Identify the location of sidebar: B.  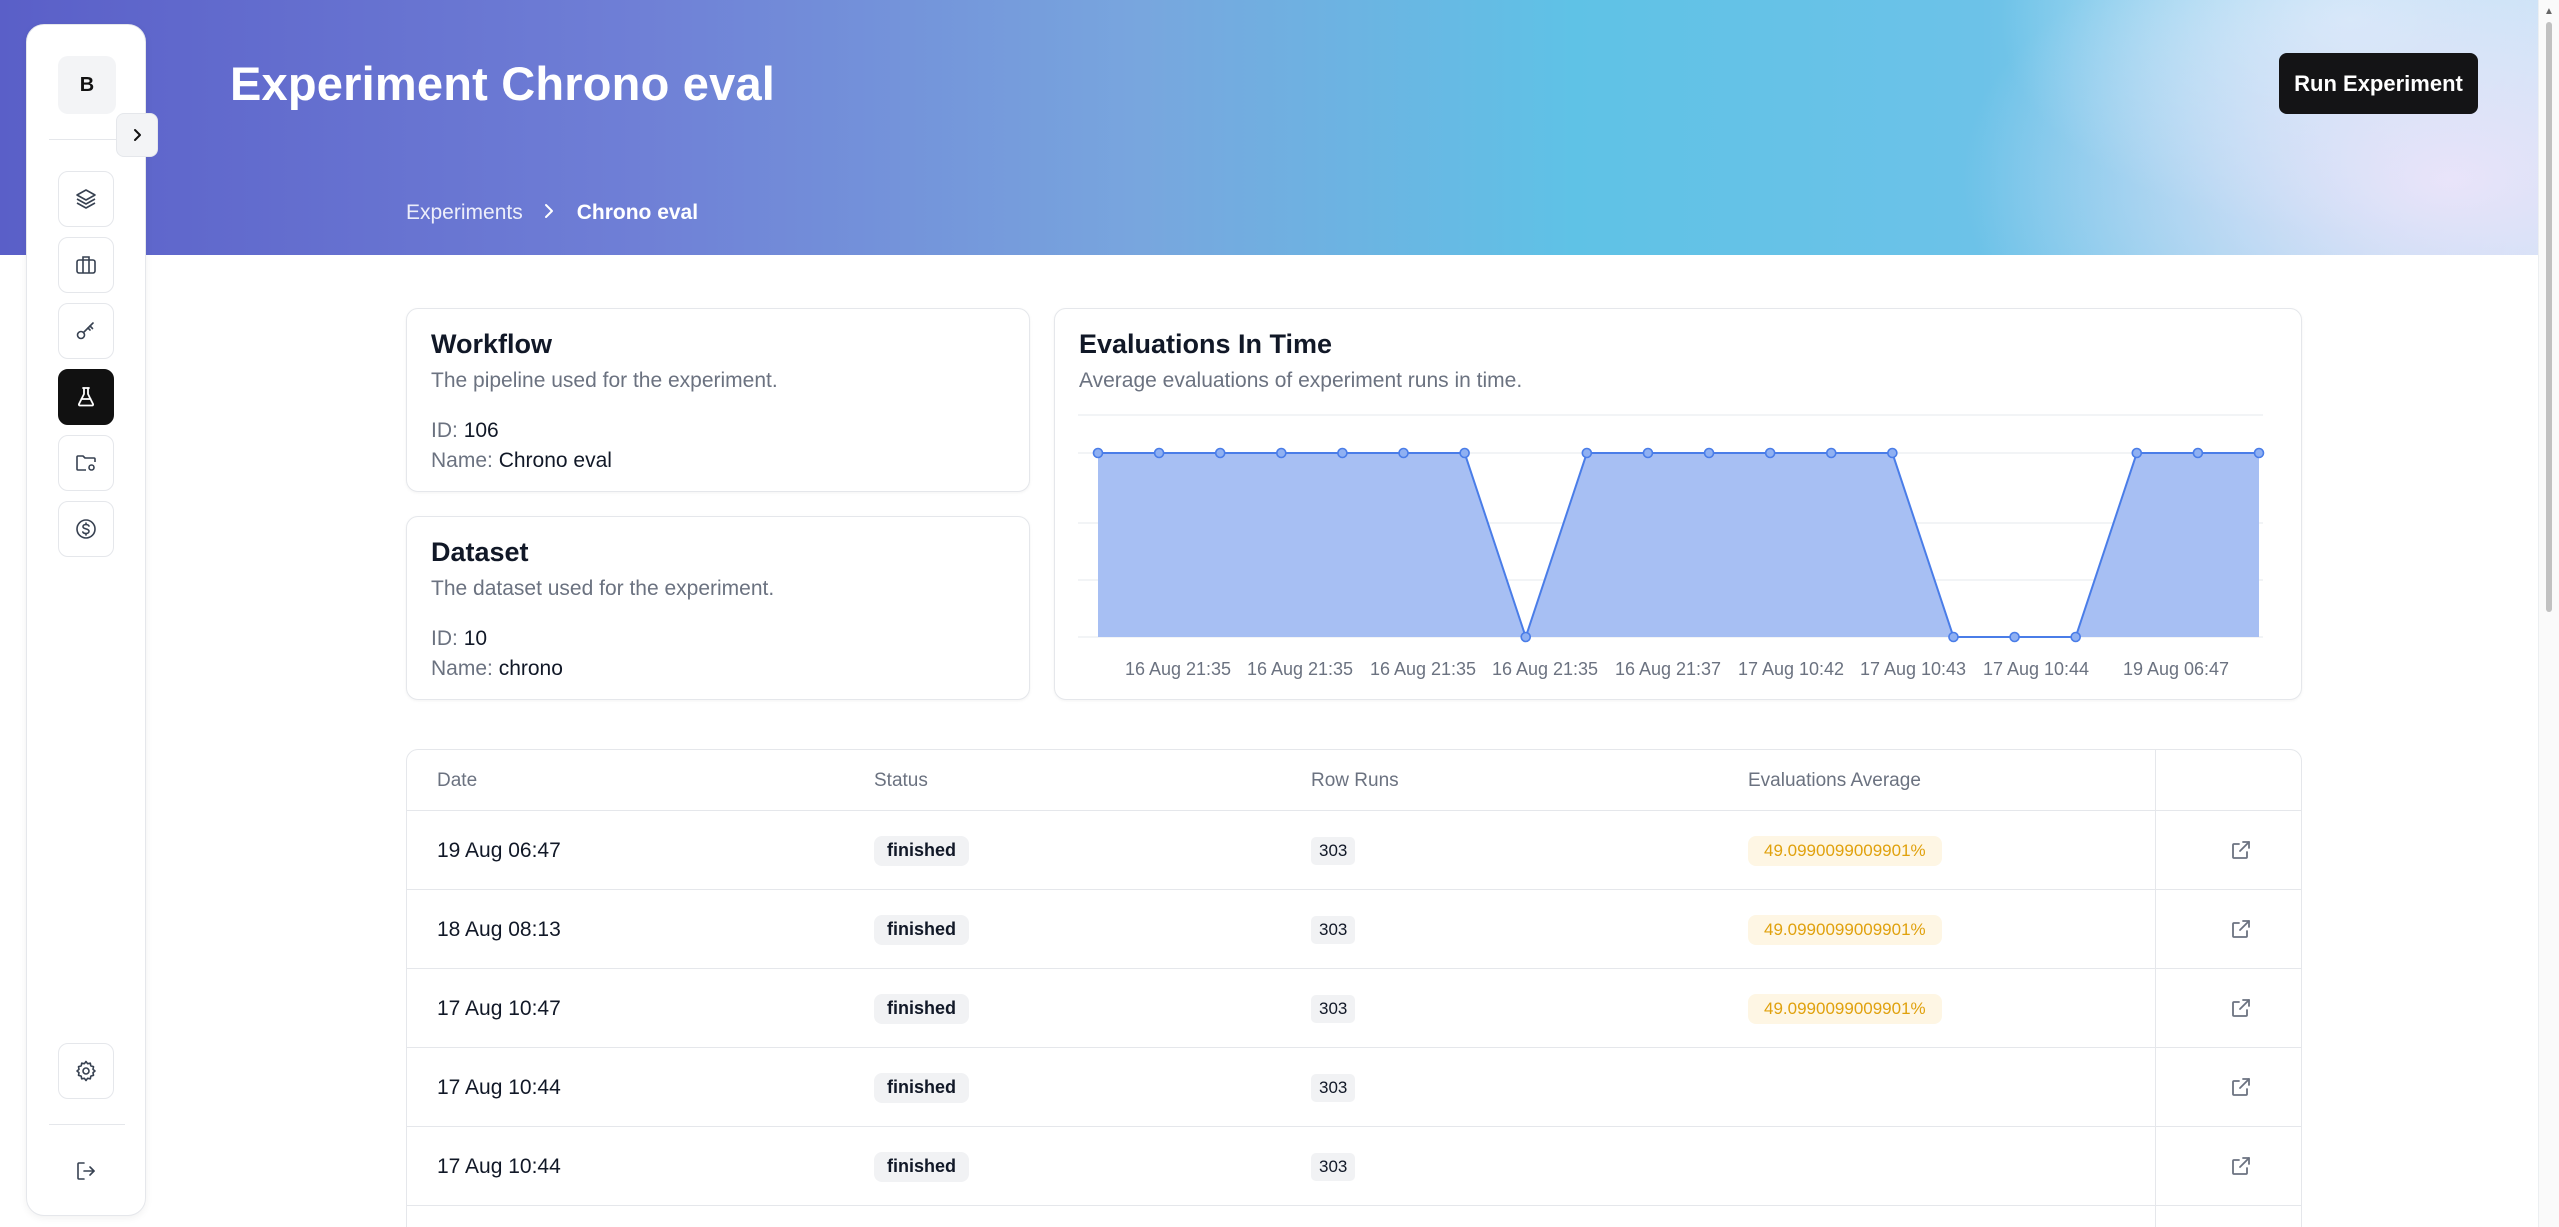
(86, 620).